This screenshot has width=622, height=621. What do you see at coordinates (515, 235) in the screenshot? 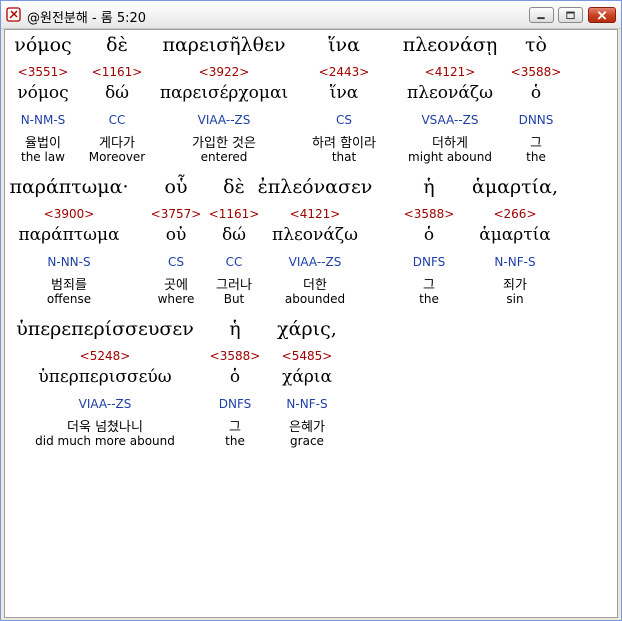
I see `lemma-form: ἁμαρτία` at bounding box center [515, 235].